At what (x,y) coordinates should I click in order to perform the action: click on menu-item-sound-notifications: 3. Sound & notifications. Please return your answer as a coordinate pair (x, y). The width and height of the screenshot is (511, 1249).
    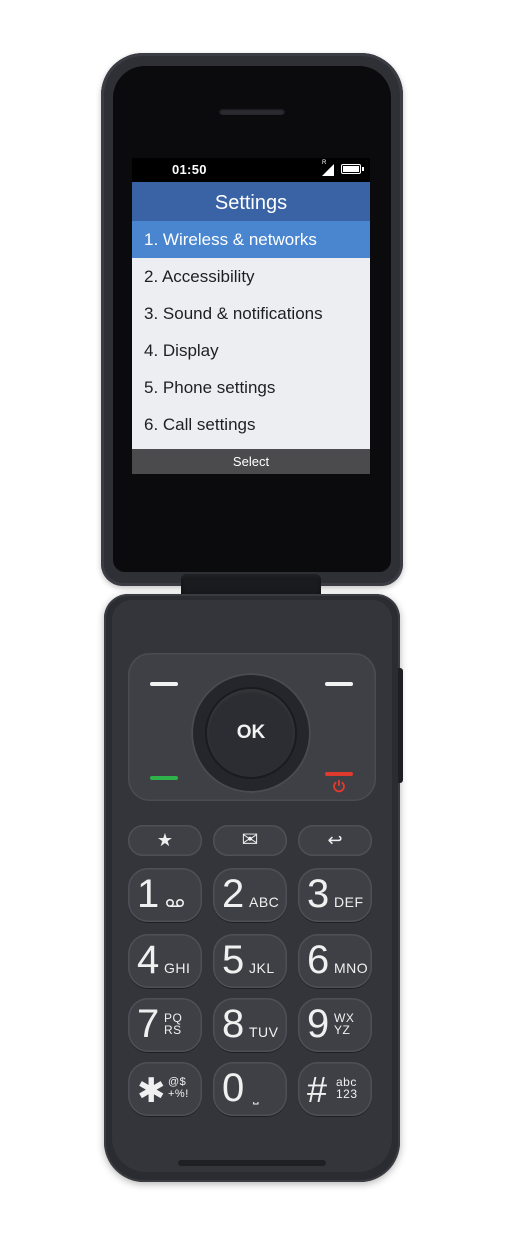
    Looking at the image, I should click on (251, 313).